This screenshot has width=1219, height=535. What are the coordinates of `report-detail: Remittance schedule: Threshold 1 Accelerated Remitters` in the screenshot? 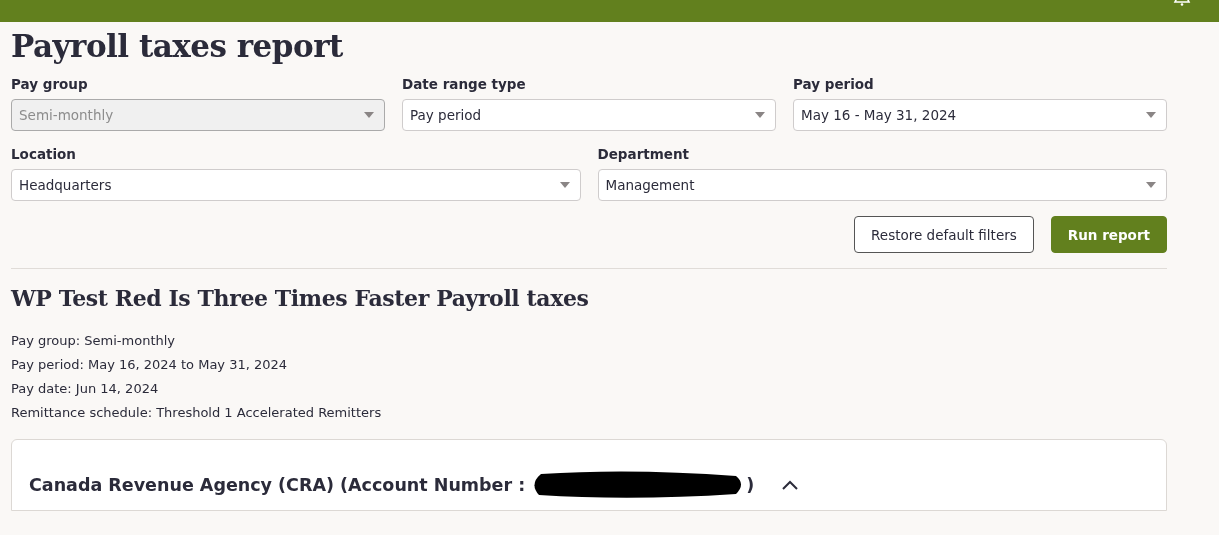 It's located at (197, 413).